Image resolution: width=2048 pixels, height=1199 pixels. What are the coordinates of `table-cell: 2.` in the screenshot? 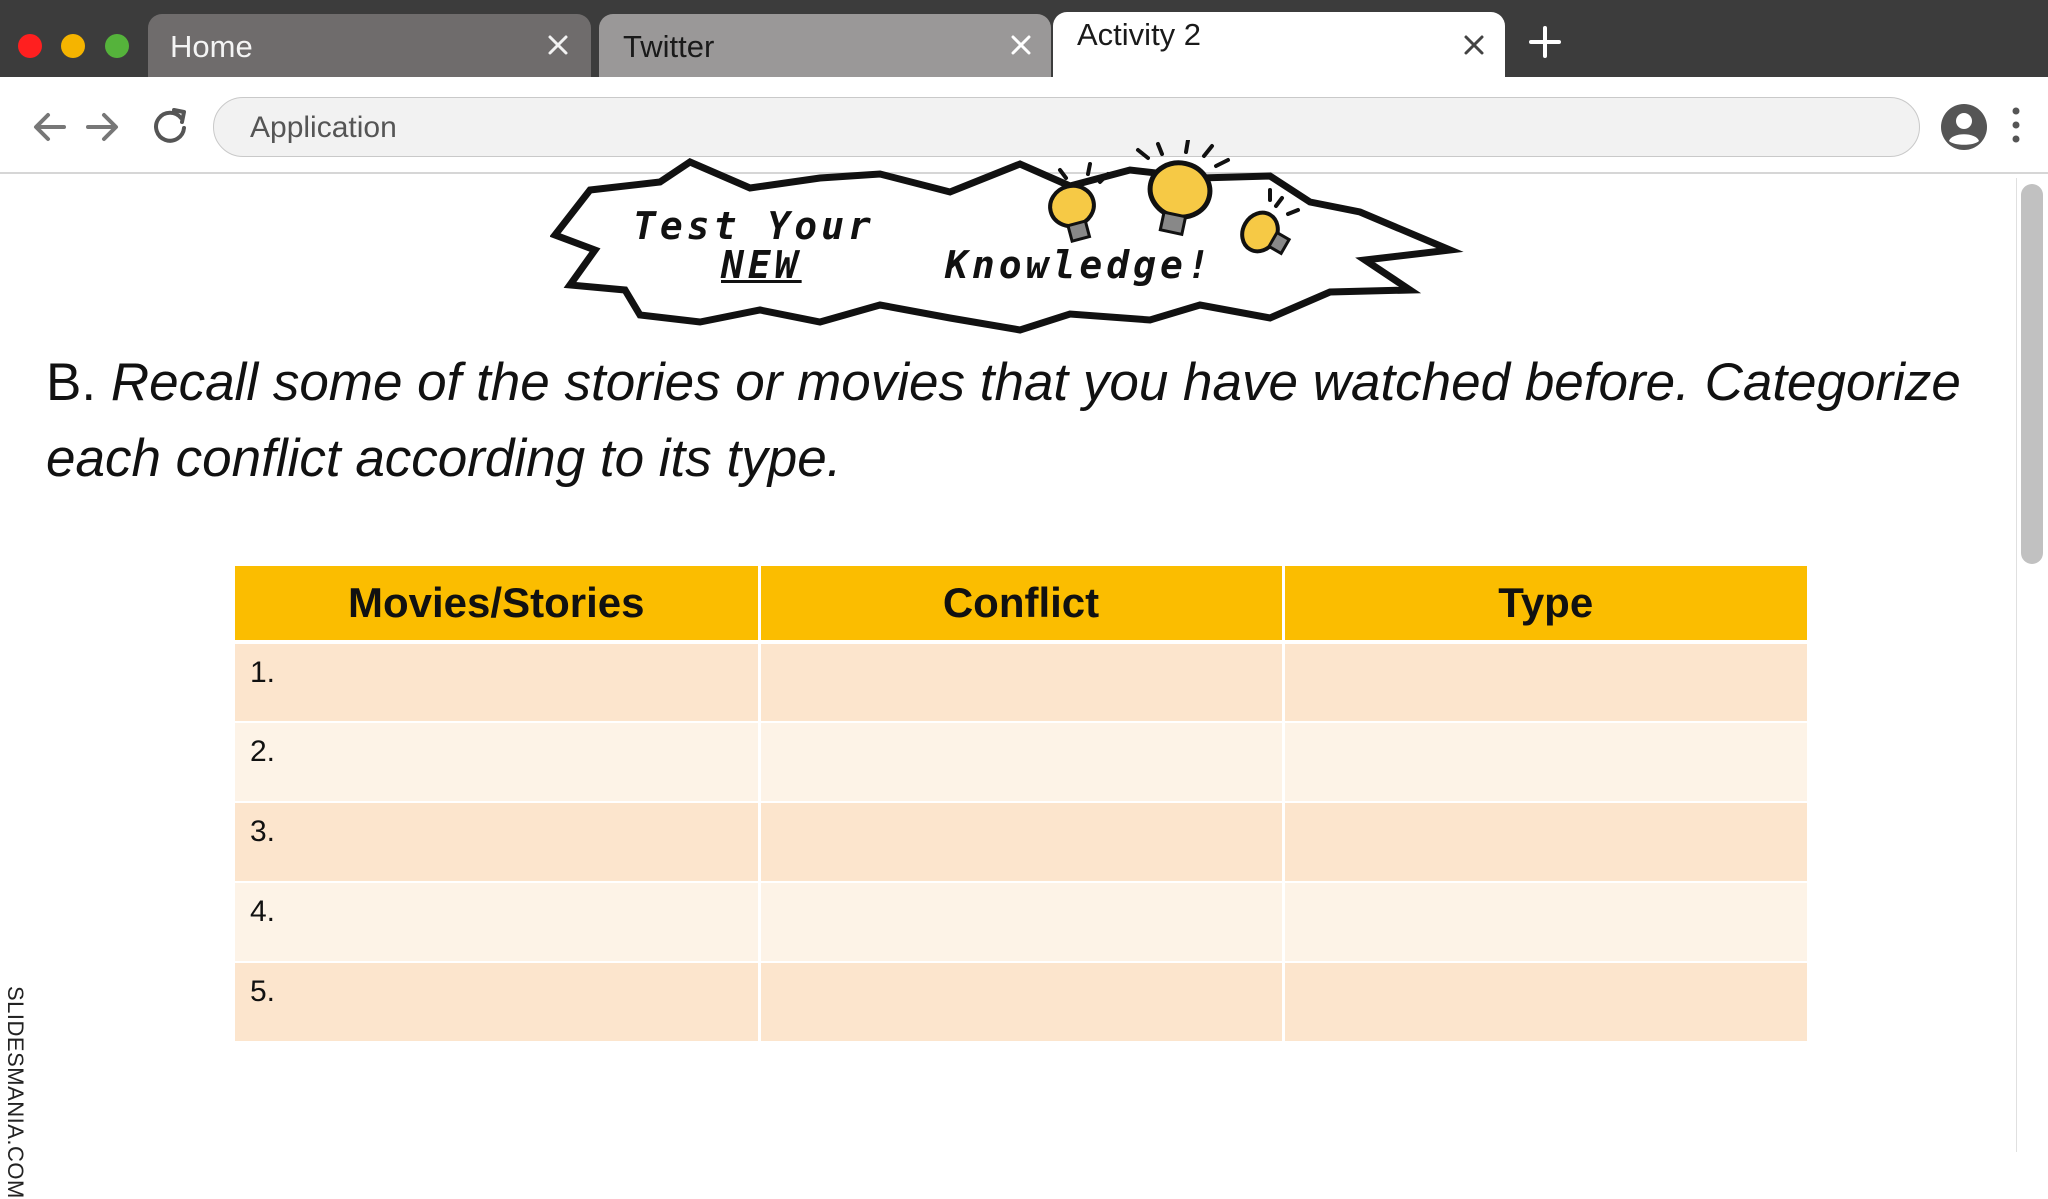 It's located at (497, 762).